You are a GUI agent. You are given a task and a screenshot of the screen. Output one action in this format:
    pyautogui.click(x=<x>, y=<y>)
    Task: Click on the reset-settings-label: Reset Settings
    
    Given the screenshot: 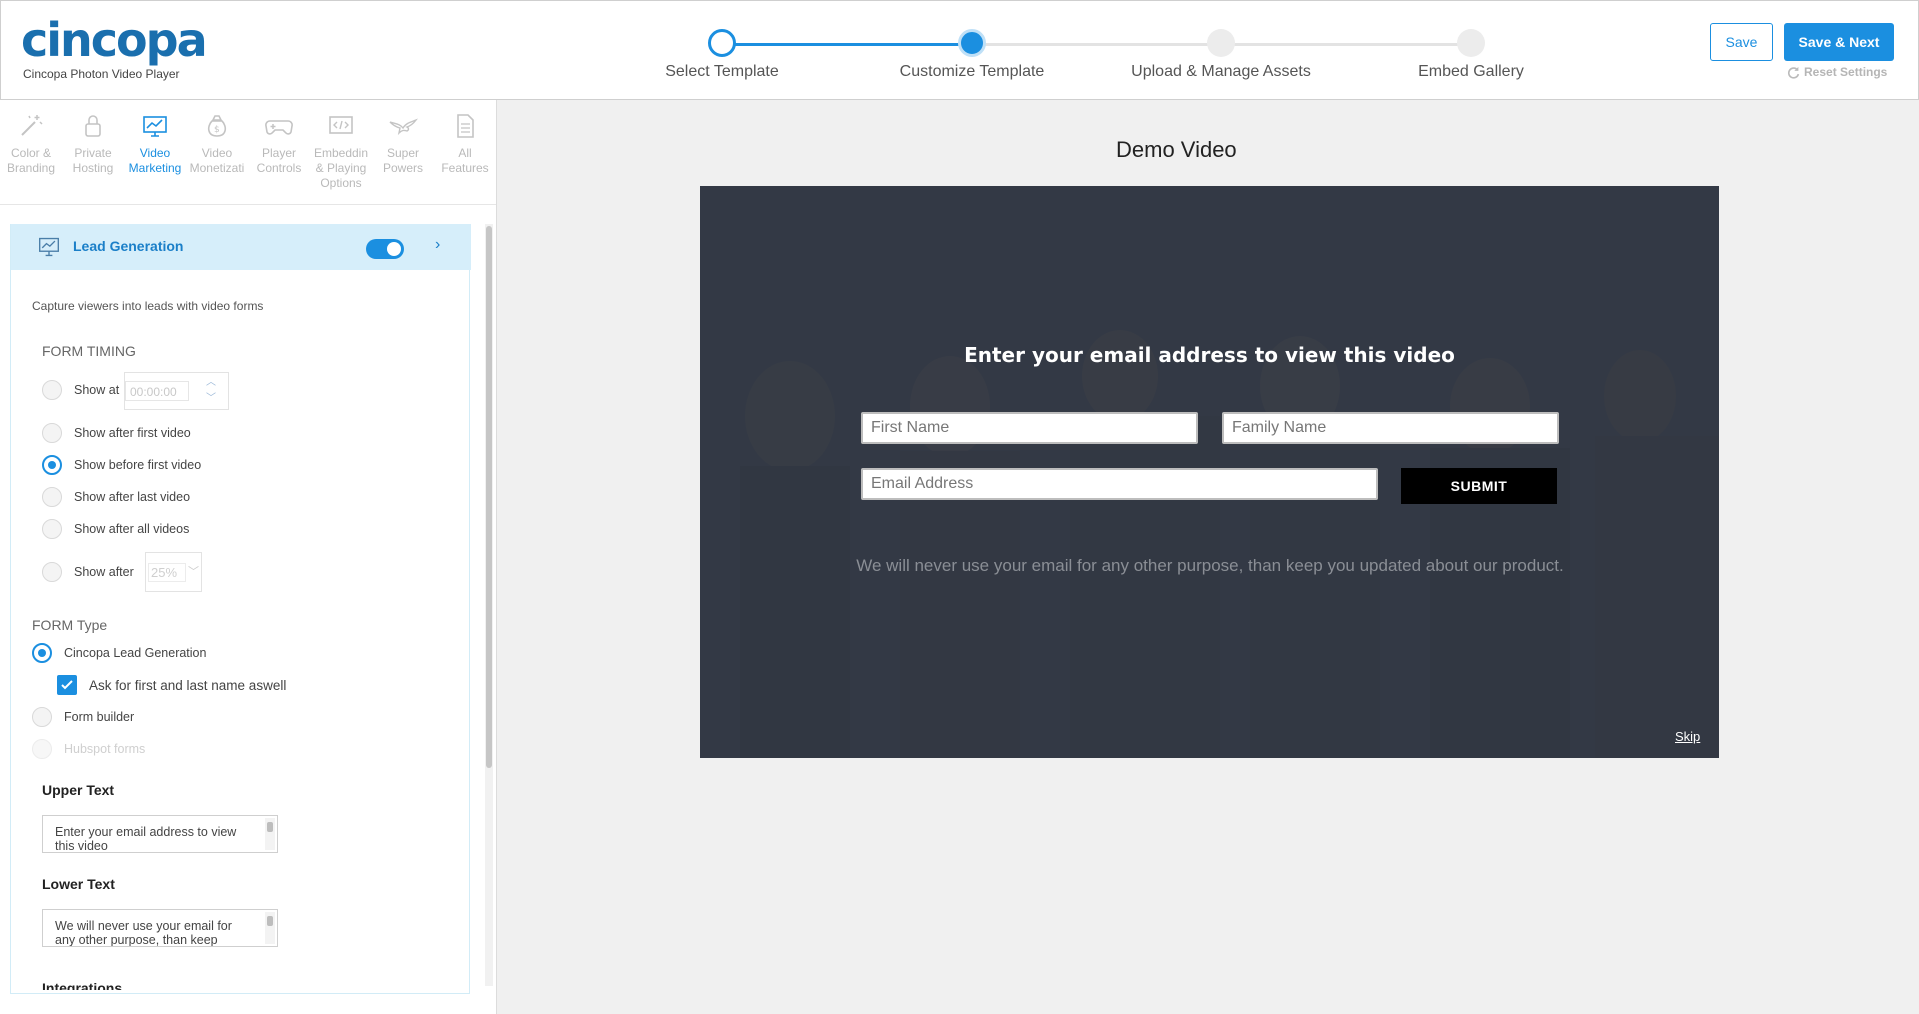 What is the action you would take?
    pyautogui.click(x=1846, y=72)
    